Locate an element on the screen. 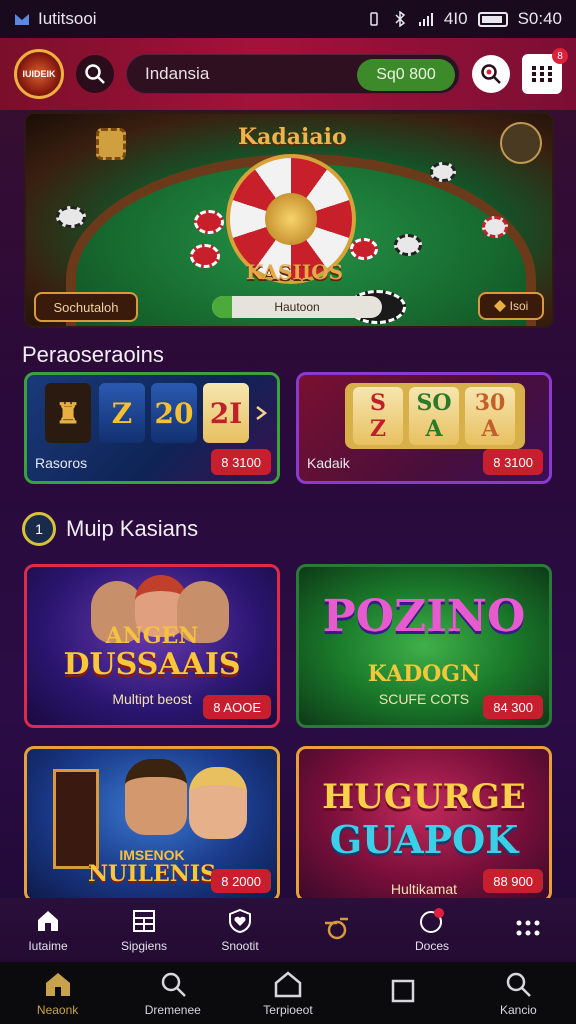  tab-games: Sipgiens is located at coordinates (144, 930).